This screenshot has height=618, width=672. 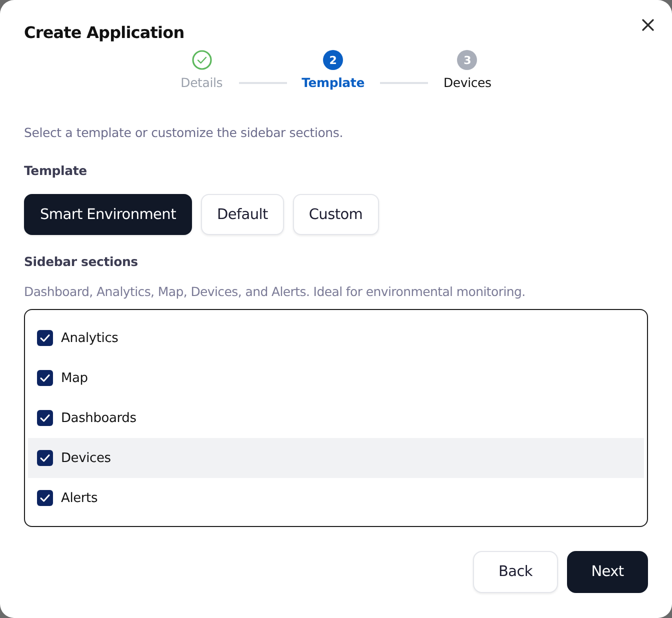 I want to click on close-button, so click(x=648, y=25).